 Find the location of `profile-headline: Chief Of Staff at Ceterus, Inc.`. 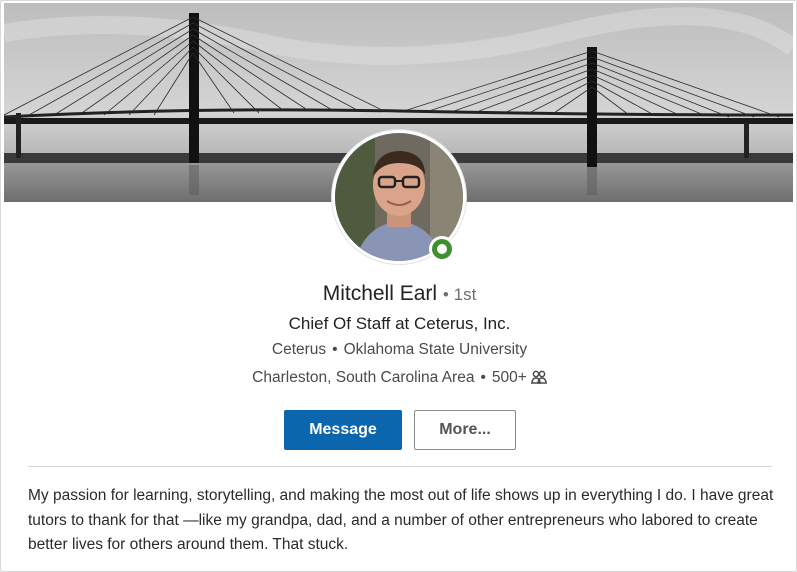

profile-headline: Chief Of Staff at Ceterus, Inc. is located at coordinates (399, 323).